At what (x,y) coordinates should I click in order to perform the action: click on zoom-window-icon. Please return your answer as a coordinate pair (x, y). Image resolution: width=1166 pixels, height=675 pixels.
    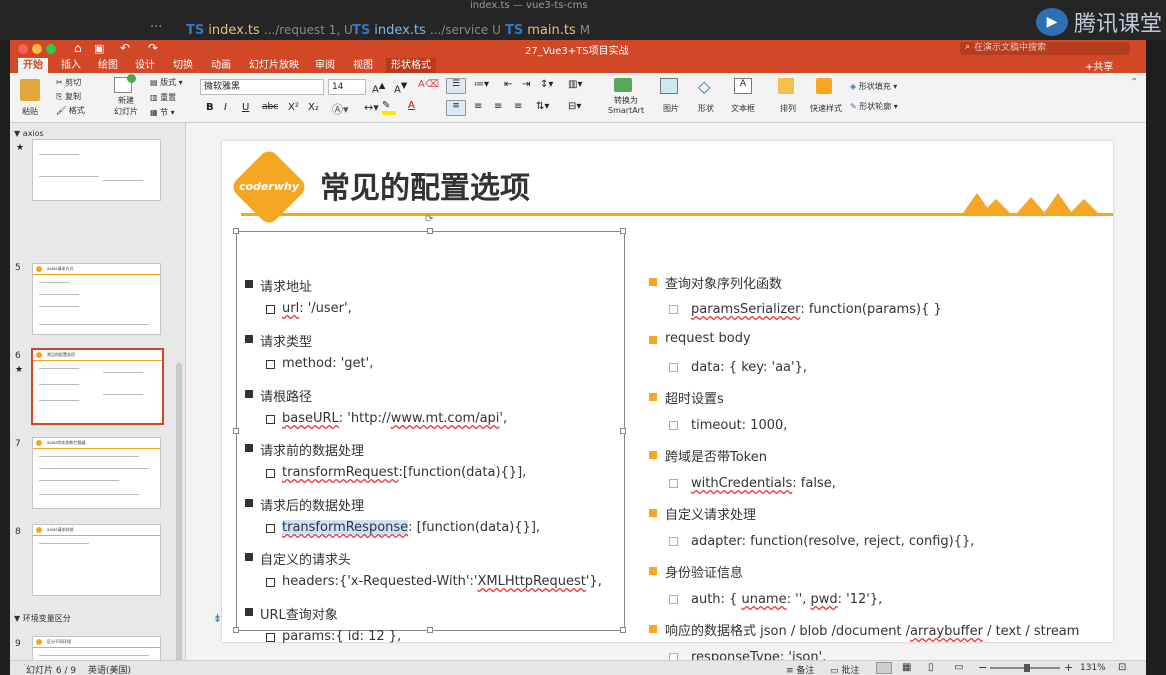
    Looking at the image, I should click on (51, 49).